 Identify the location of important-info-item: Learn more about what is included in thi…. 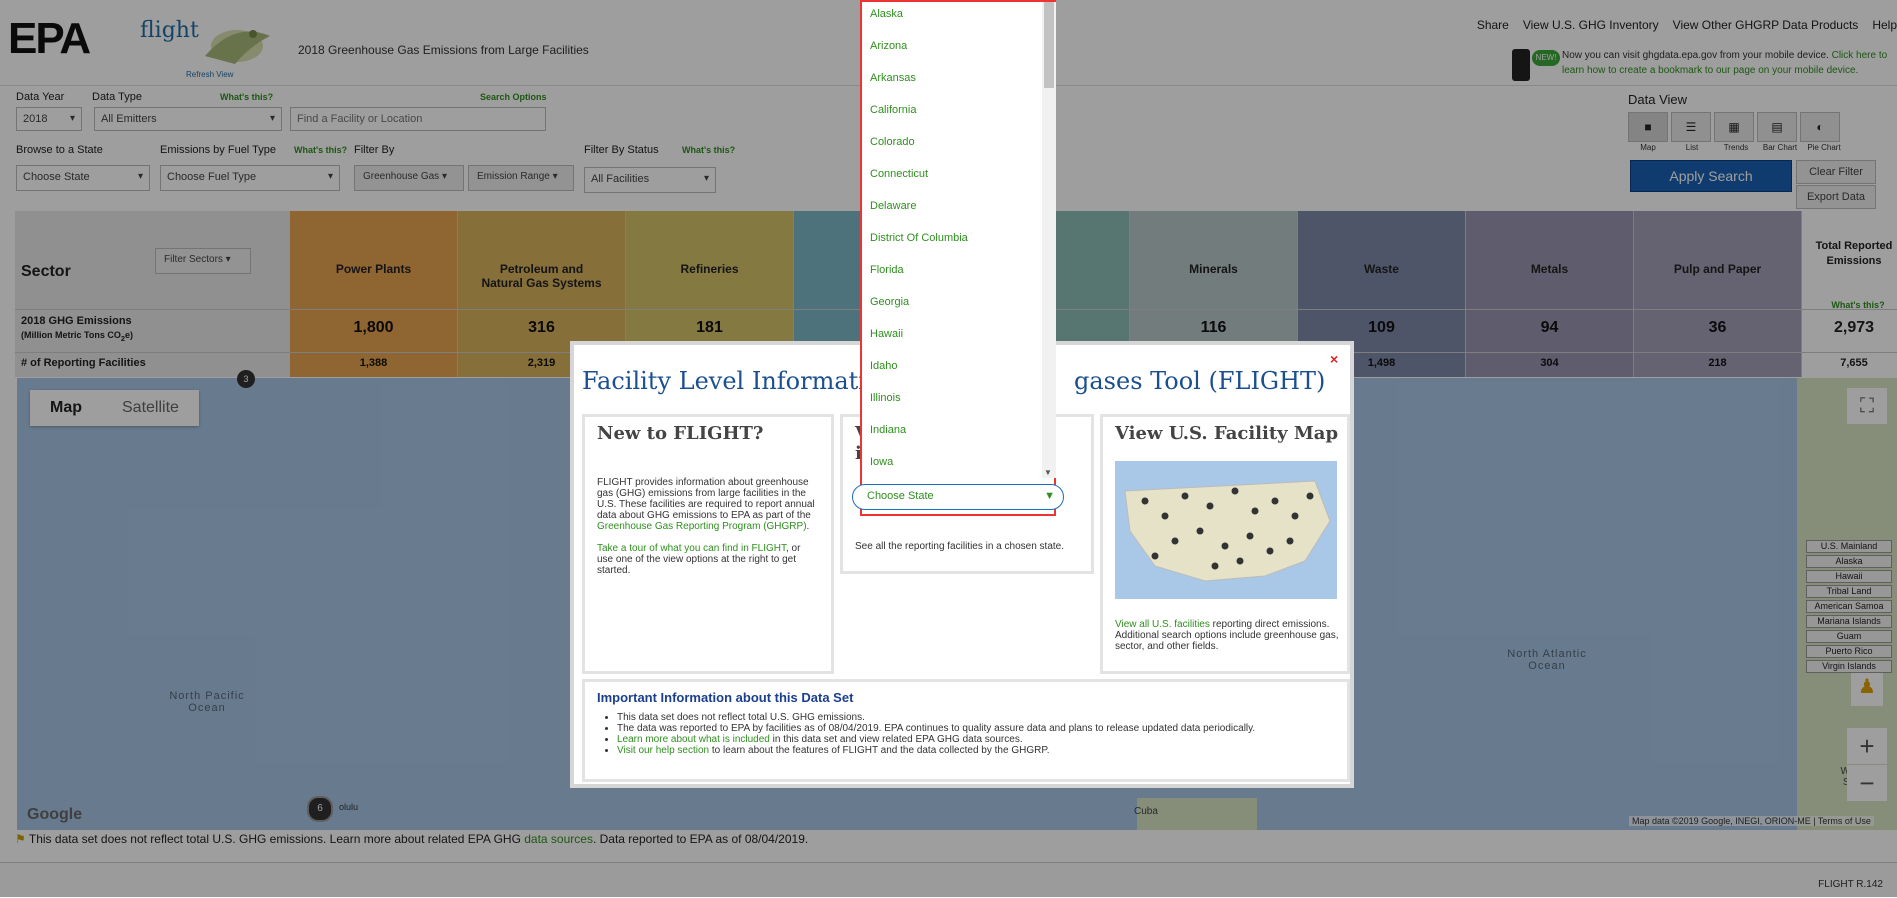
(977, 739).